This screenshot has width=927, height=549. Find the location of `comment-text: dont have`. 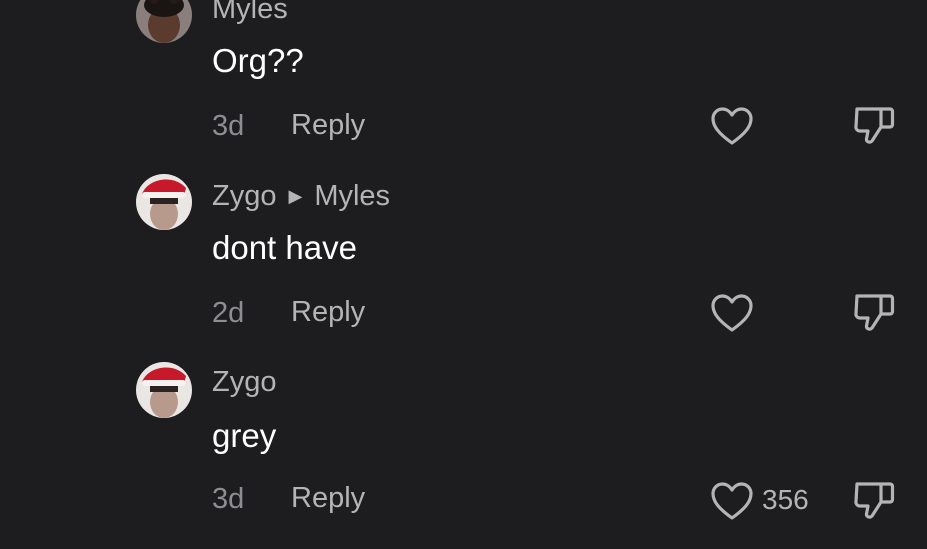

comment-text: dont have is located at coordinates (284, 247).